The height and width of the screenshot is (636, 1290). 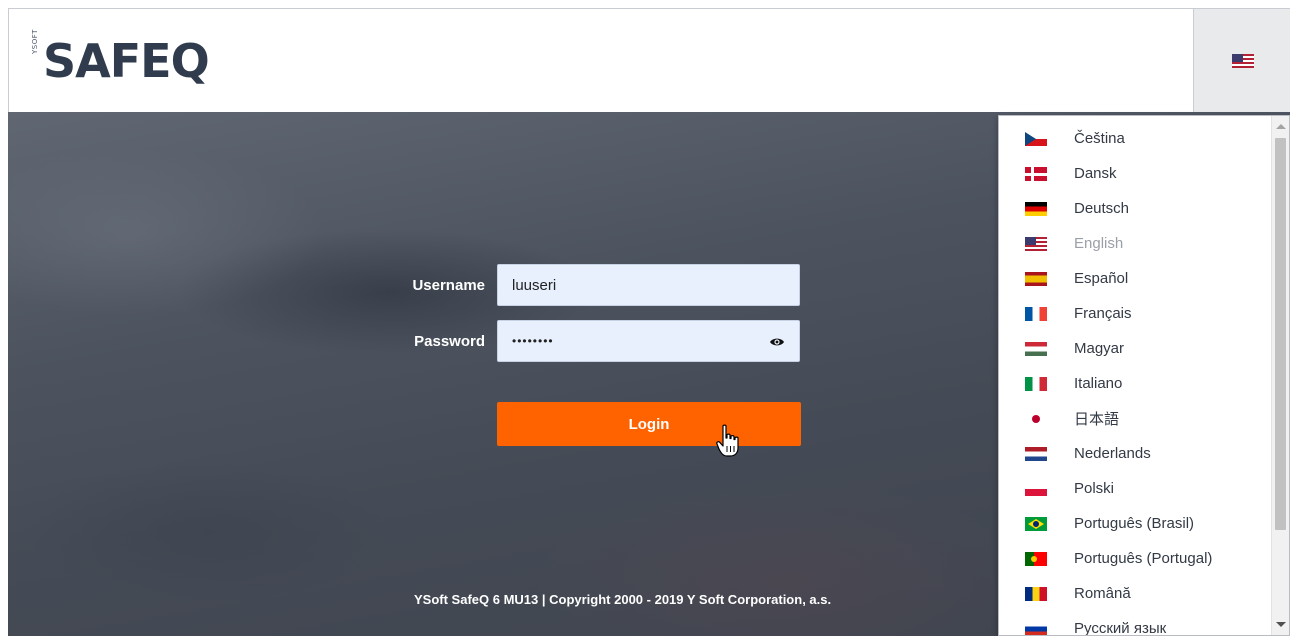 What do you see at coordinates (534, 285) in the screenshot?
I see `username-value: luuseri` at bounding box center [534, 285].